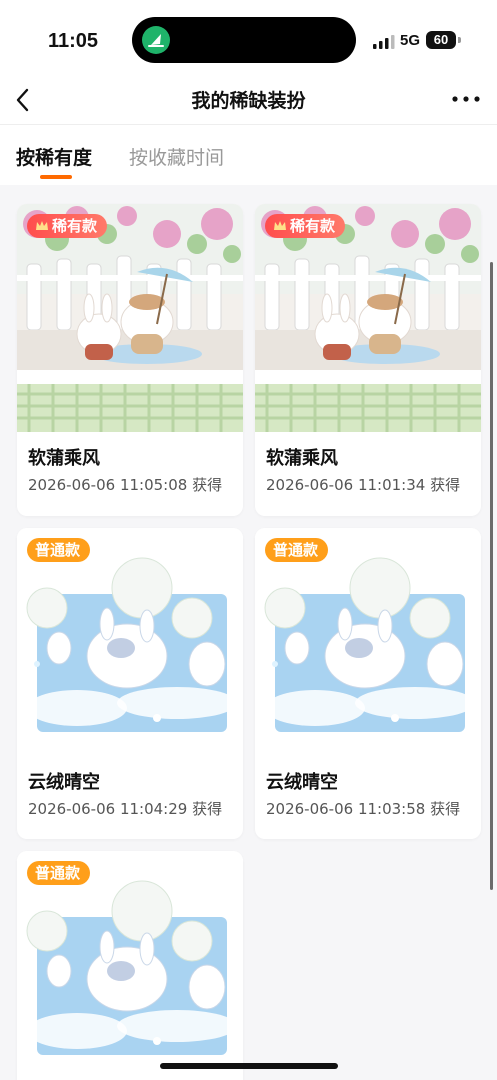 The width and height of the screenshot is (497, 1080). Describe the element at coordinates (410, 40) in the screenshot. I see `network-type: 5G` at that location.